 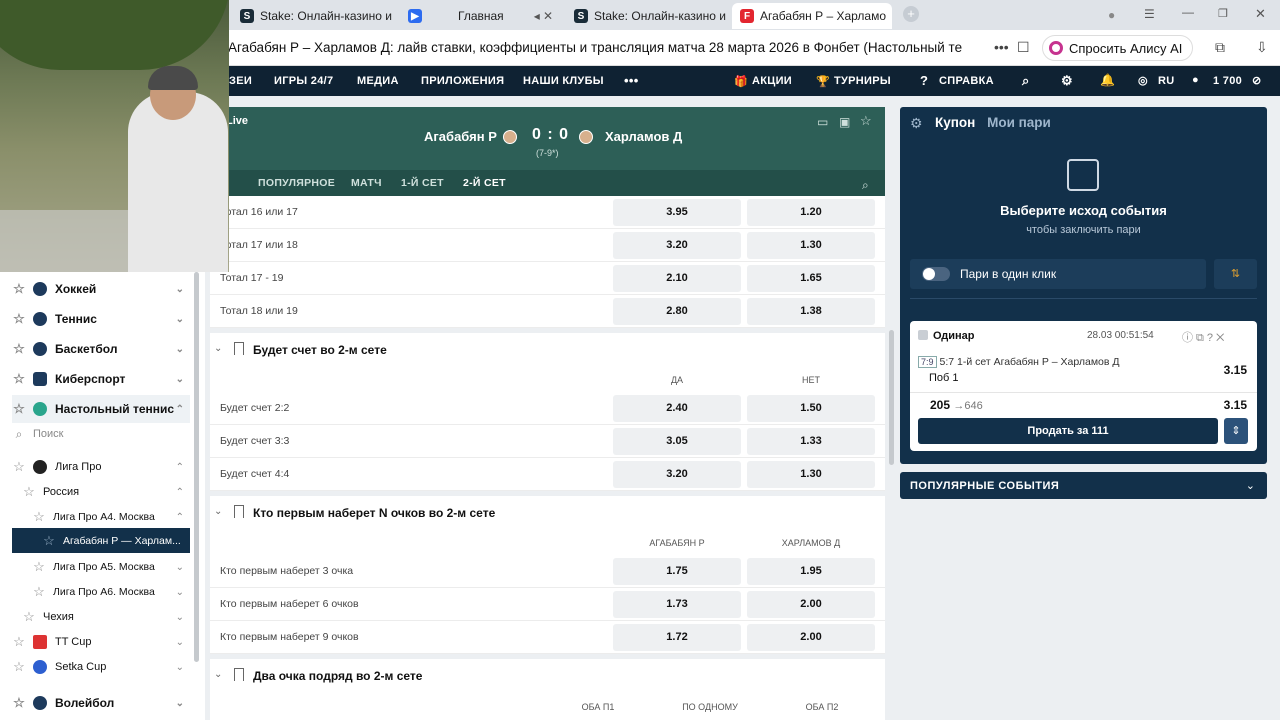 I want to click on browser-tab: ▶ Главная ◂ ✕, so click(x=478, y=16).